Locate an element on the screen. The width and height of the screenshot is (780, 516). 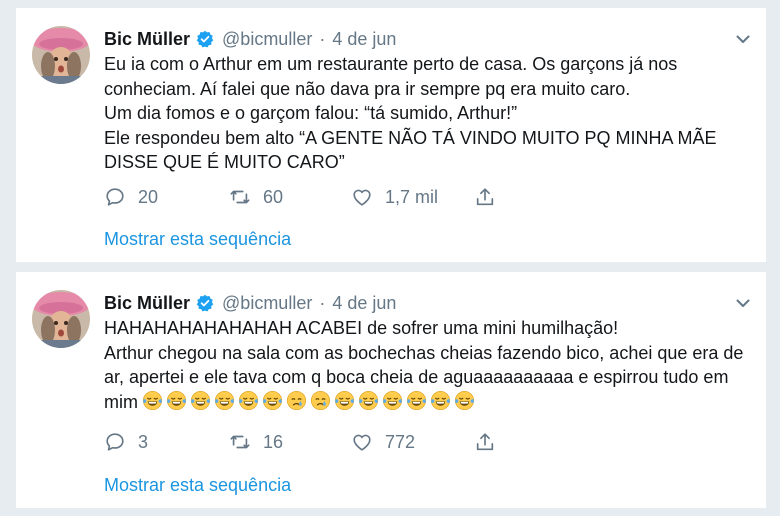
emoji-row is located at coordinates (308, 400).